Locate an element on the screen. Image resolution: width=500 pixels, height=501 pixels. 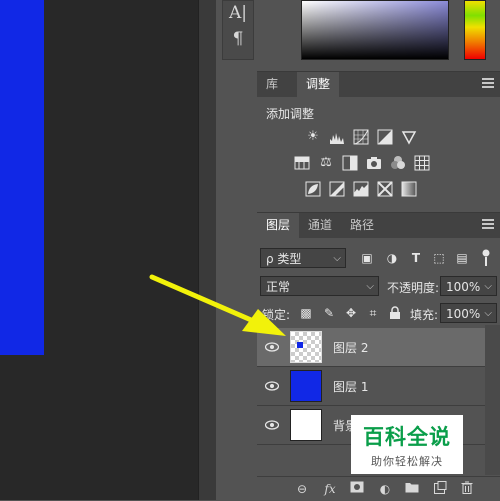
channel-mixer-icon is located at coordinates (398, 163).